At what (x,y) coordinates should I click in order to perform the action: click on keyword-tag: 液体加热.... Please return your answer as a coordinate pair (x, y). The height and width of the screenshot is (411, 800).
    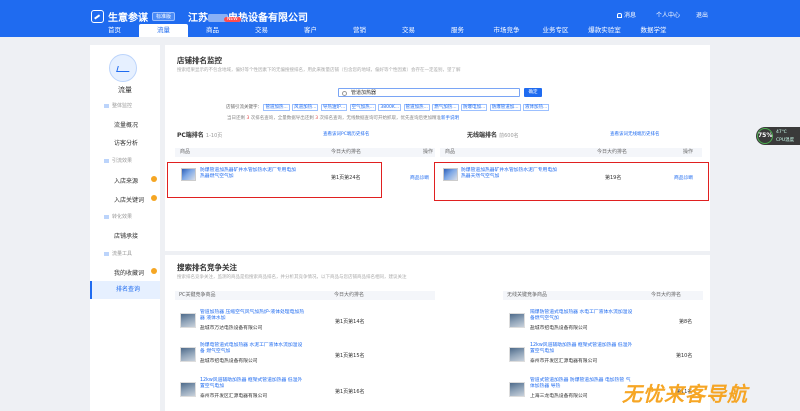
    Looking at the image, I should click on (536, 107).